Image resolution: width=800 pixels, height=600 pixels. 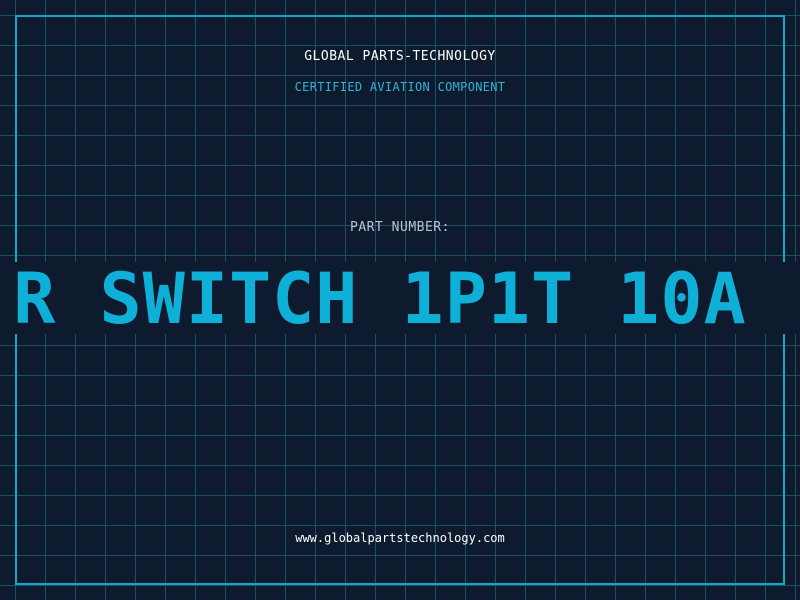 I want to click on certification-tagline: CERTIFIED AVIATION COMPONENT, so click(x=400, y=87).